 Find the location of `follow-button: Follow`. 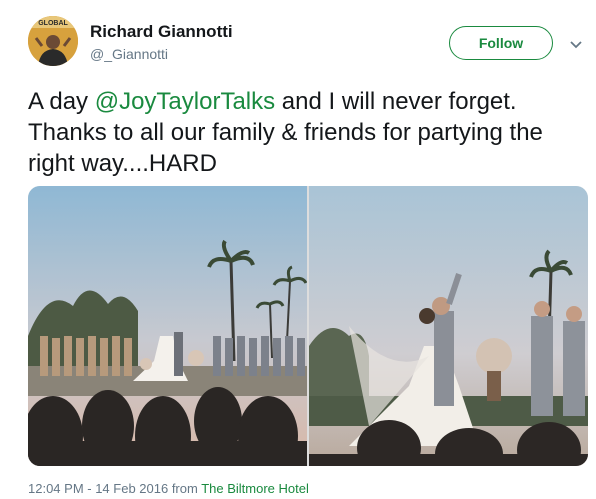

follow-button: Follow is located at coordinates (501, 43).